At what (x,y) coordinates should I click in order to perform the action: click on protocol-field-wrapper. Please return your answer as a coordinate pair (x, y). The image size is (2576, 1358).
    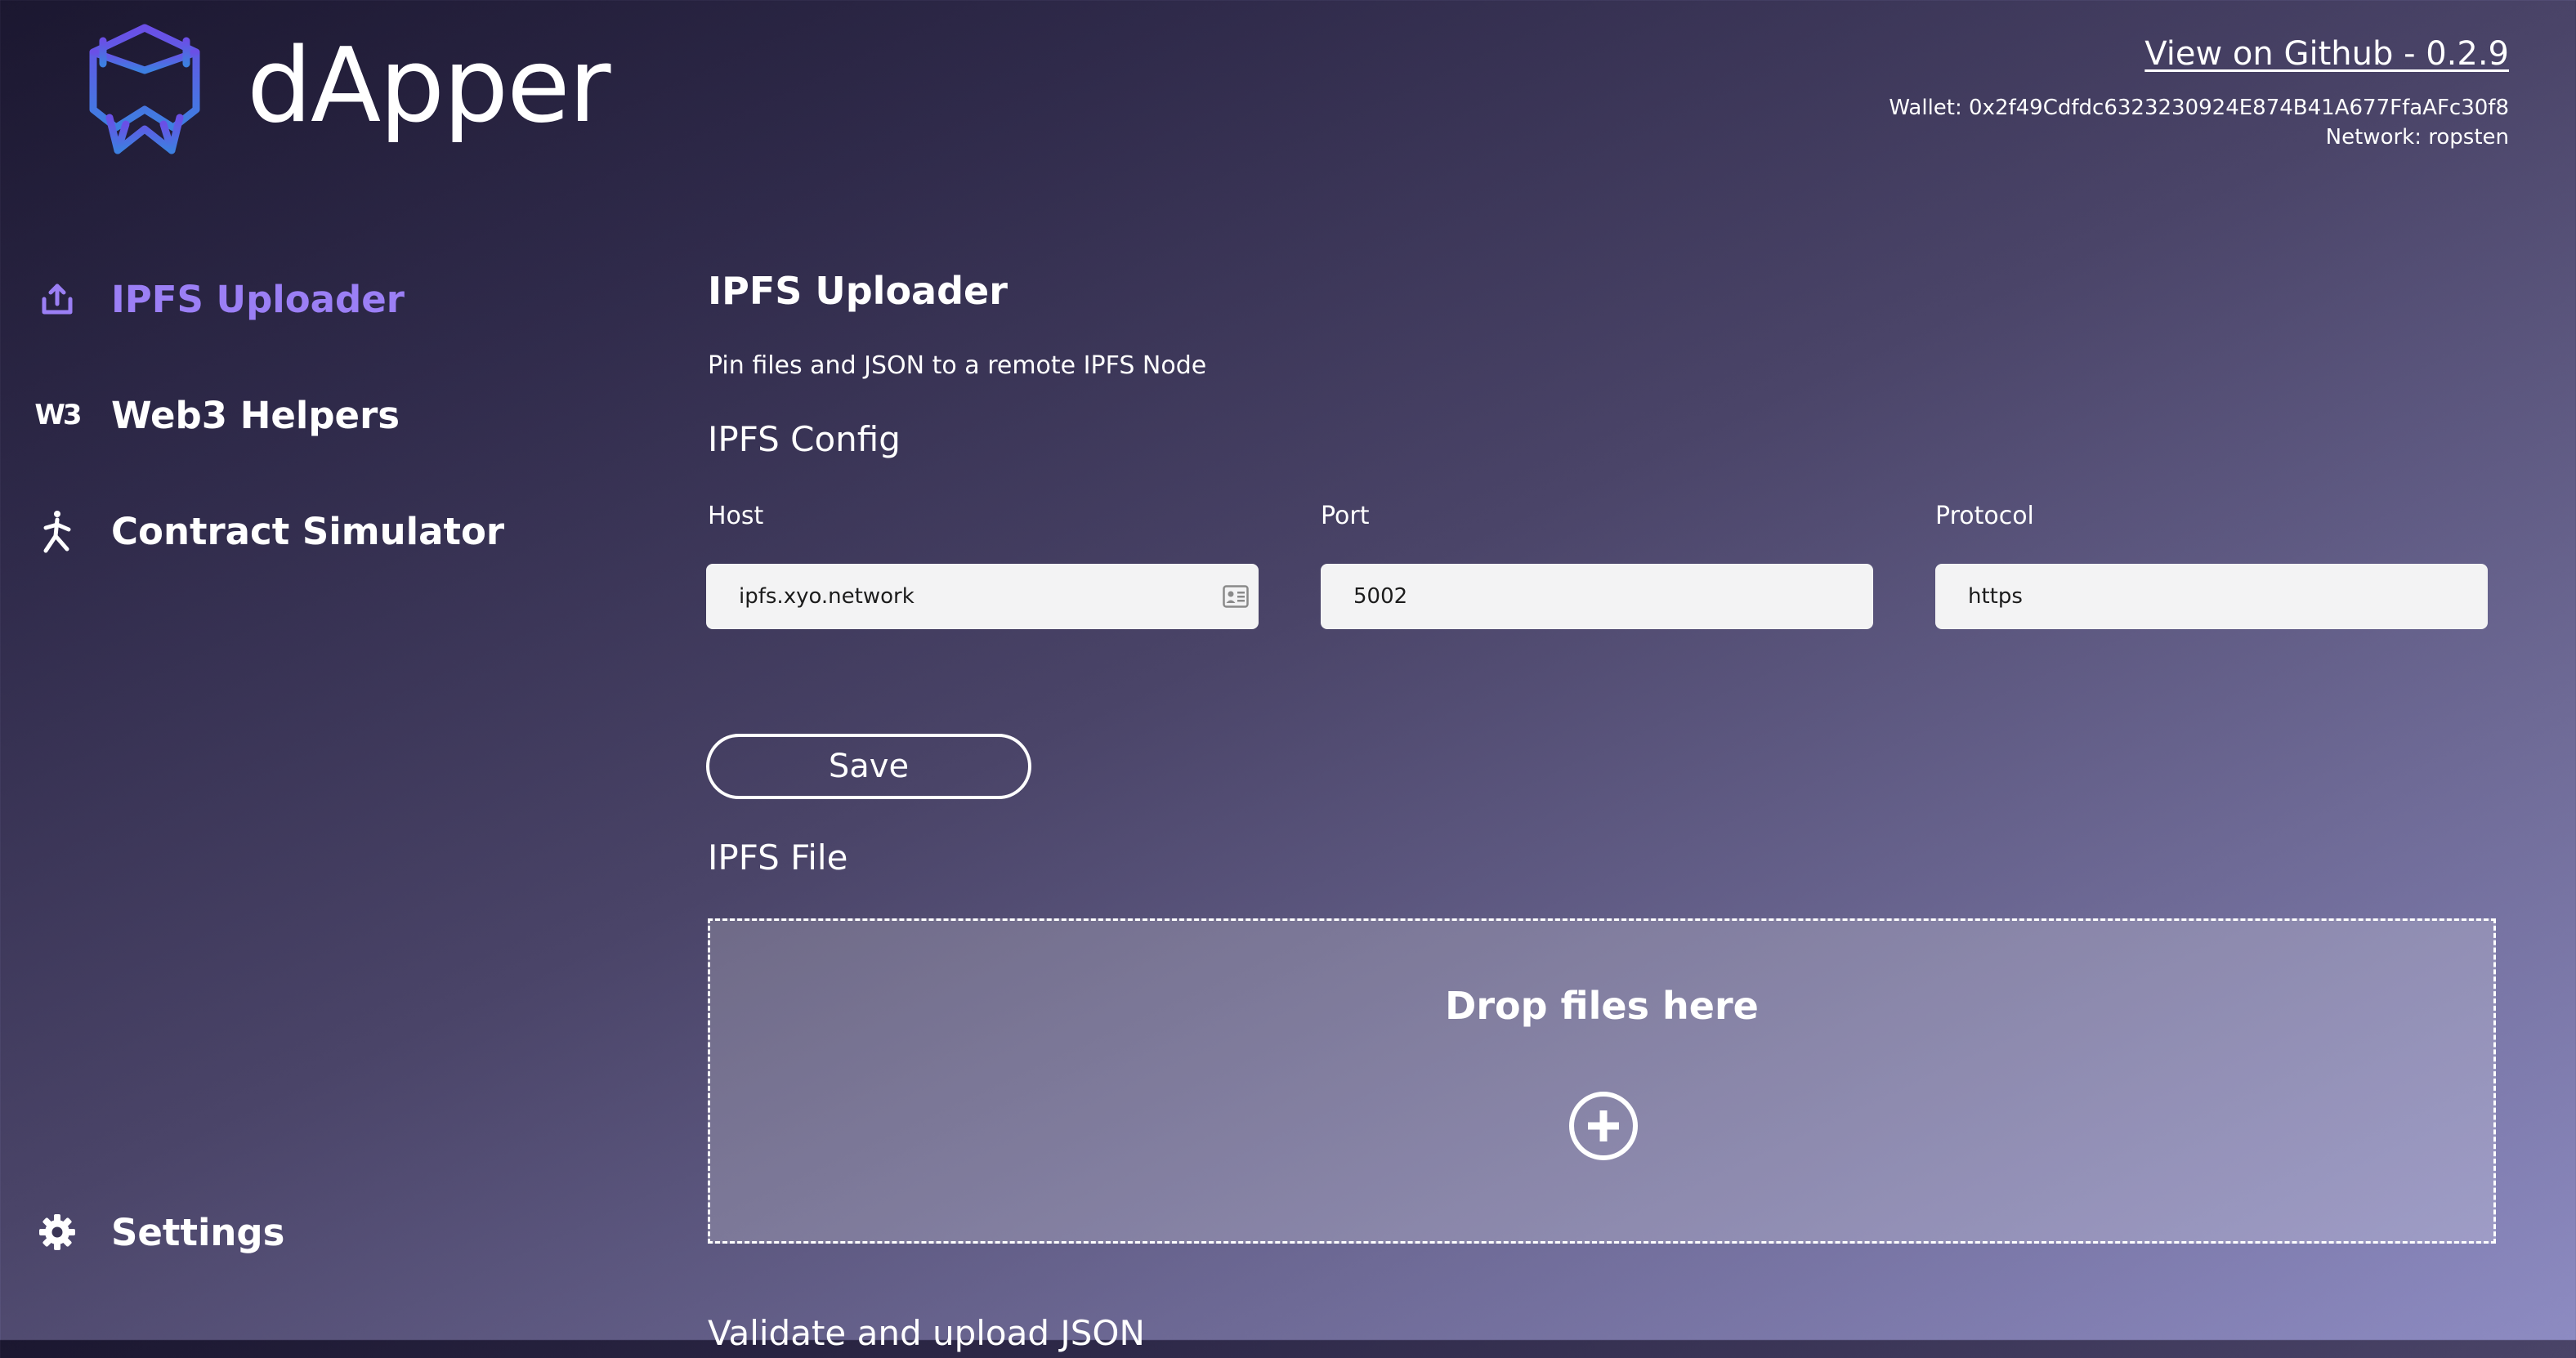
    Looking at the image, I should click on (2211, 597).